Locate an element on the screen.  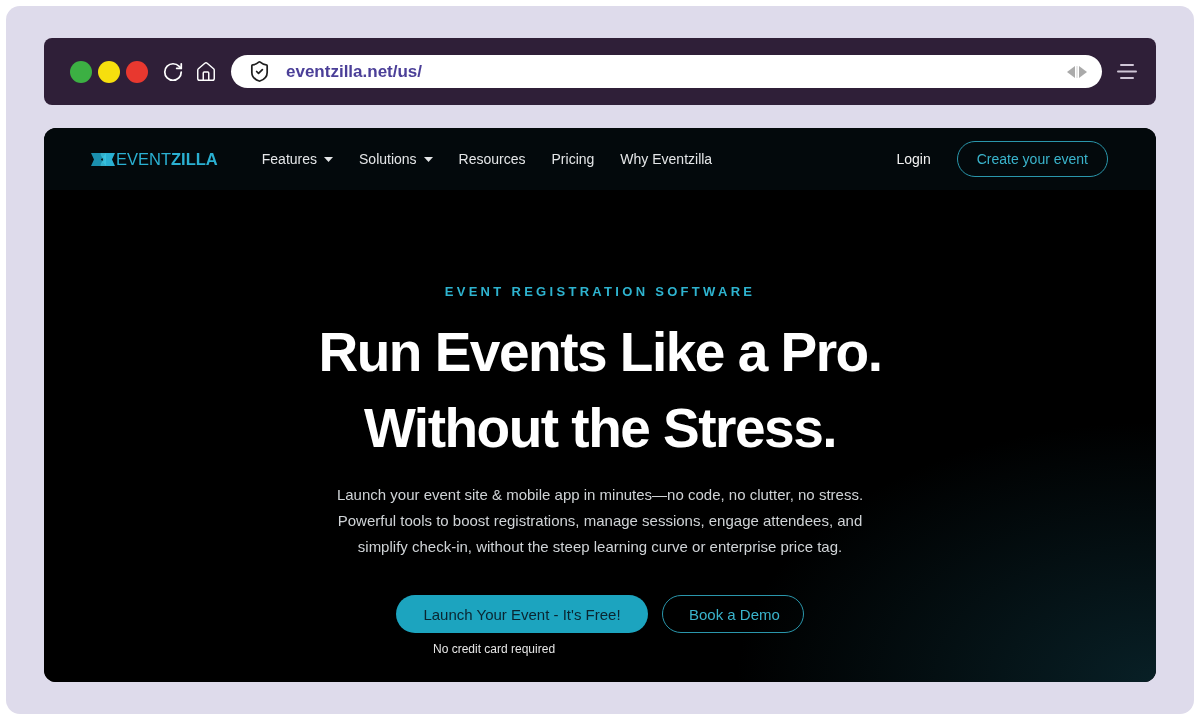
nav-link: Features is located at coordinates (297, 159).